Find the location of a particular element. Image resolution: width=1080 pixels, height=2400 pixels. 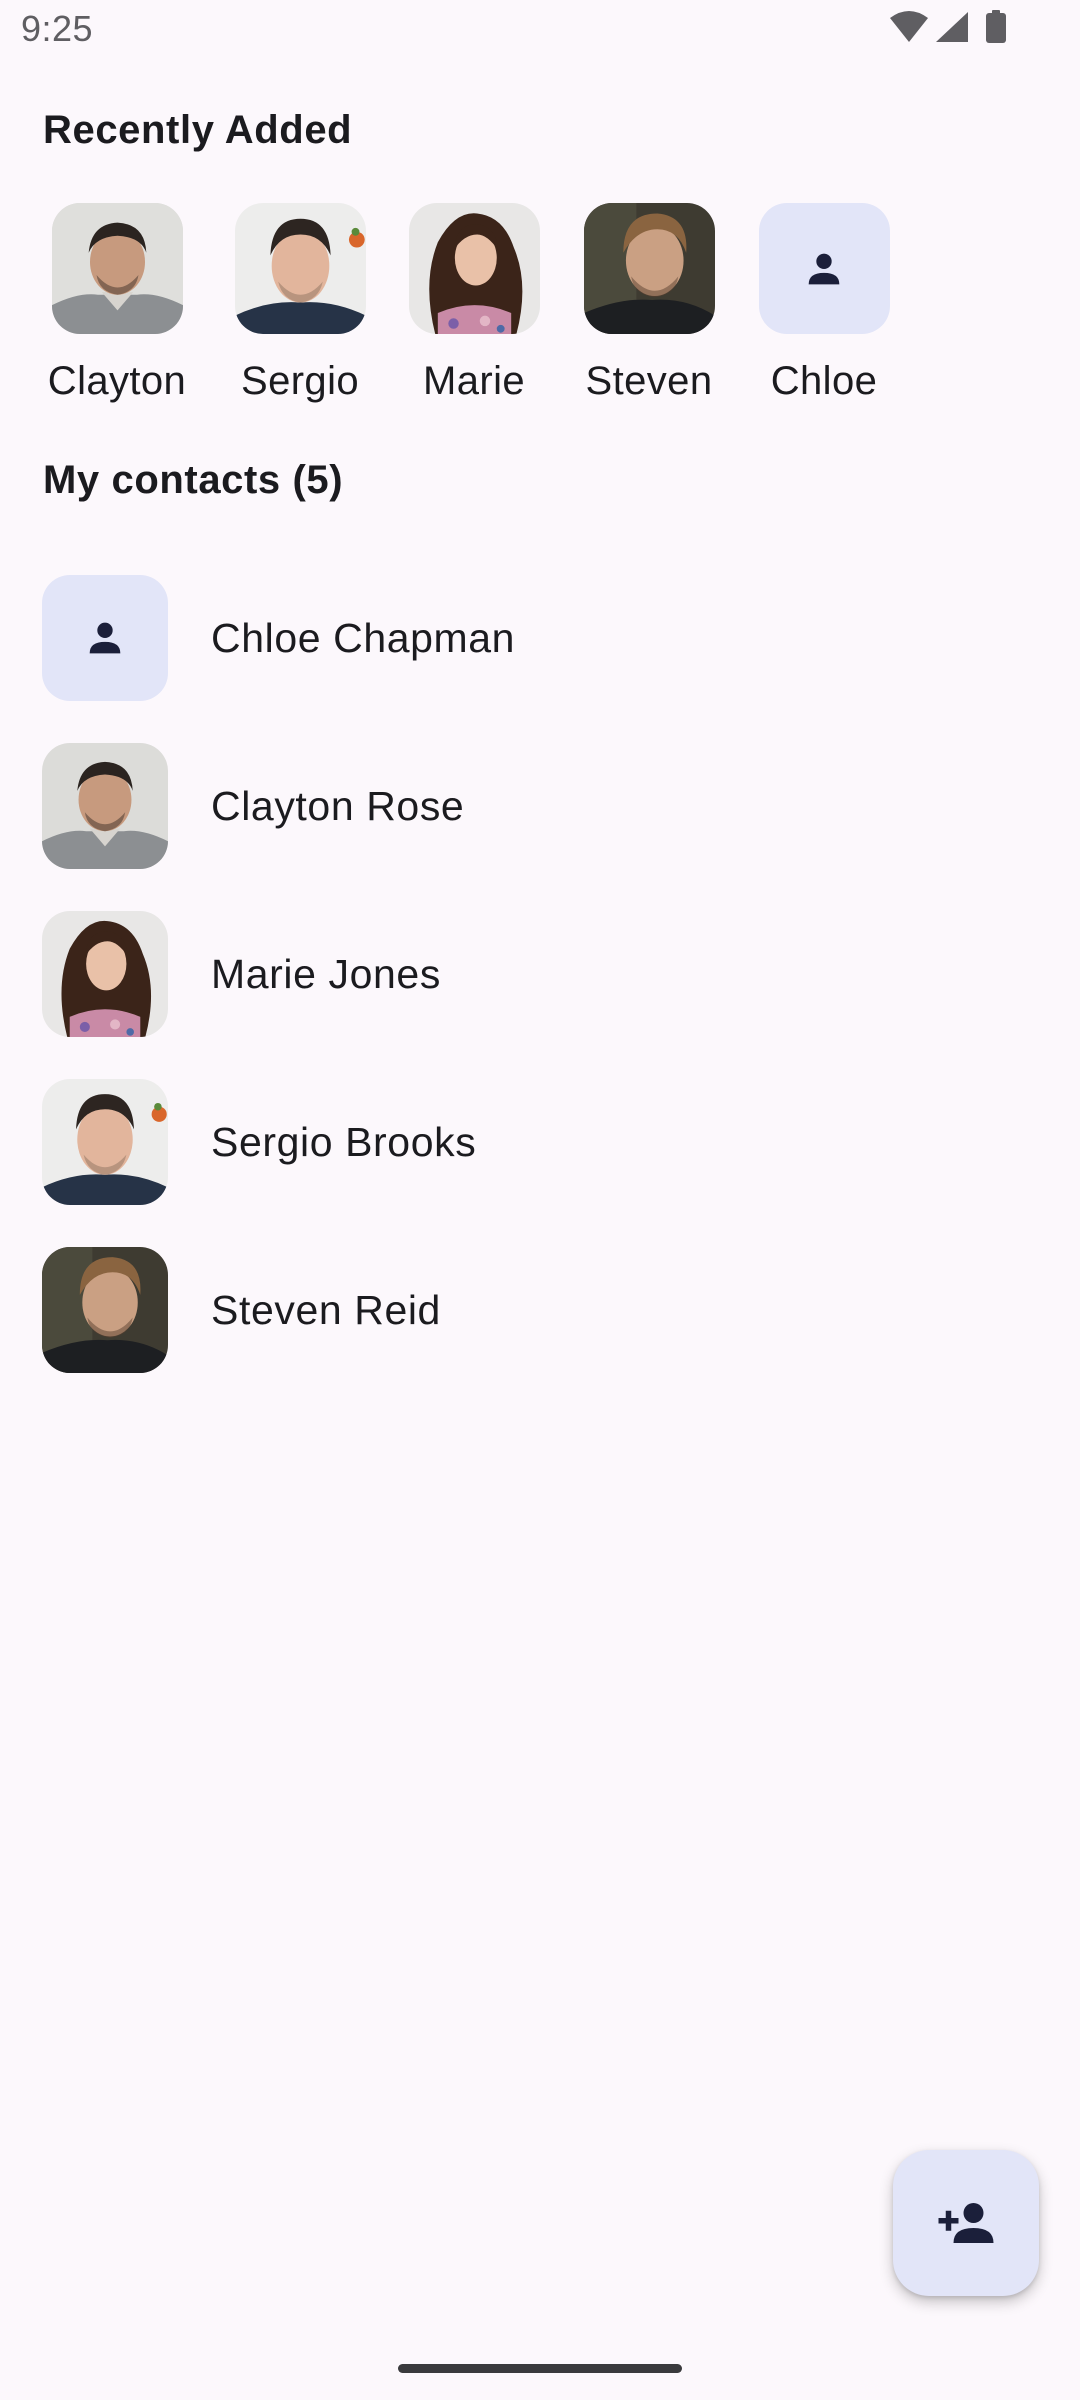

recent-contact-sergio: Sergio is located at coordinates (300, 308).